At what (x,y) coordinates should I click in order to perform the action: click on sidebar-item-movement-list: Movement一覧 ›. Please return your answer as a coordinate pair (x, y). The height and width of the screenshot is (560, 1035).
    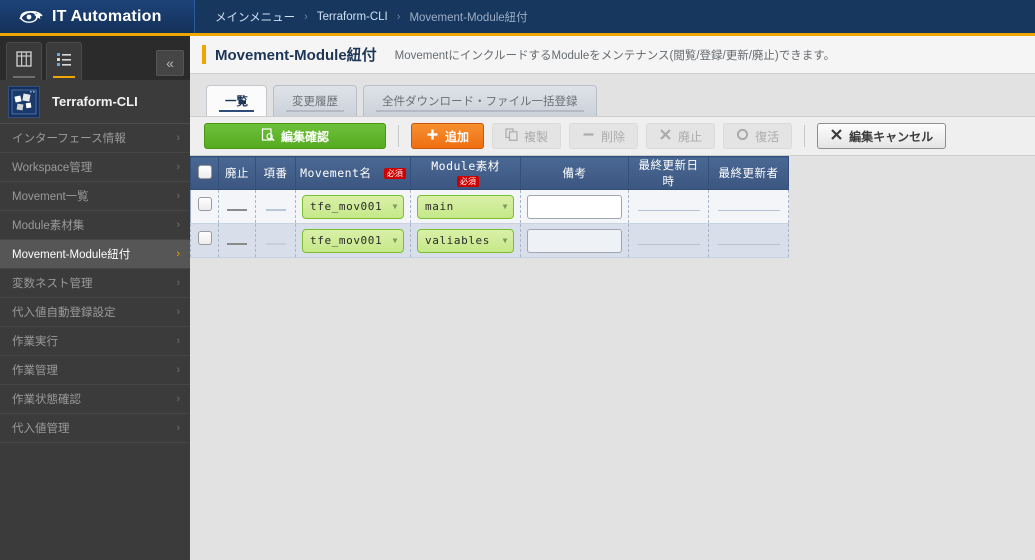
    Looking at the image, I should click on (95, 196).